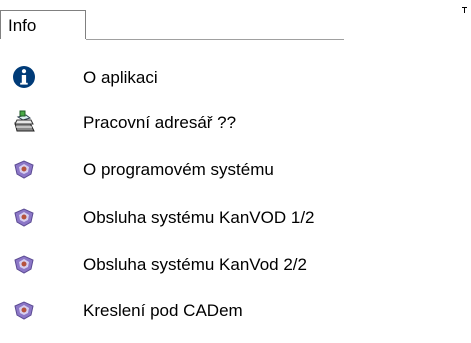  Describe the element at coordinates (235, 20) in the screenshot. I see `menubar: Info` at that location.